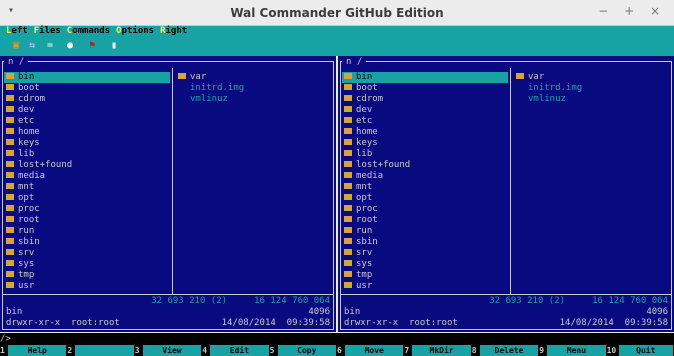  I want to click on equal-panels-icon: =, so click(50, 46).